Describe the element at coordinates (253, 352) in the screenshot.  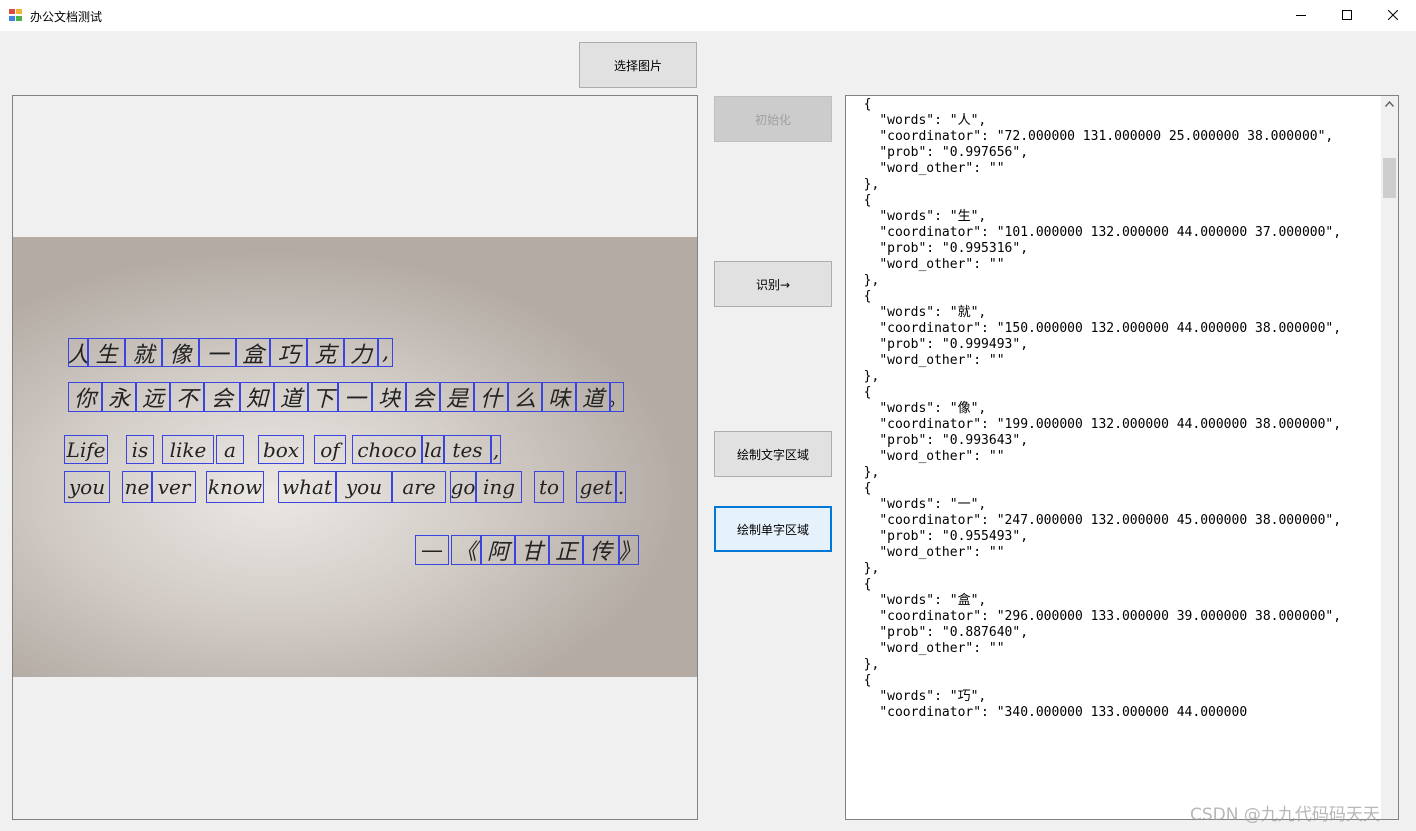
I see `char-box: 盒` at that location.